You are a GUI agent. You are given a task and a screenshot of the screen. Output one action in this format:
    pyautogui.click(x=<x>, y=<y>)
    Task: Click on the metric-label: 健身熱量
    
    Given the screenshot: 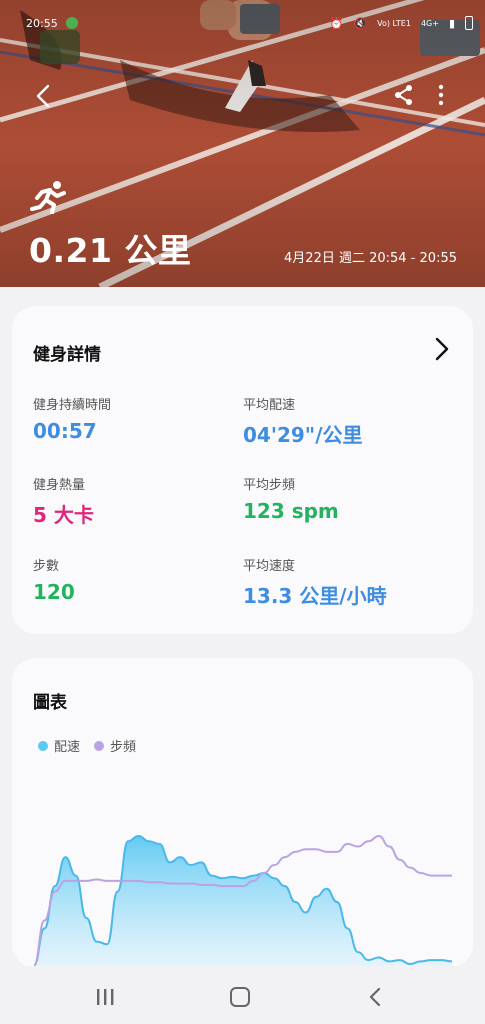 What is the action you would take?
    pyautogui.click(x=59, y=485)
    